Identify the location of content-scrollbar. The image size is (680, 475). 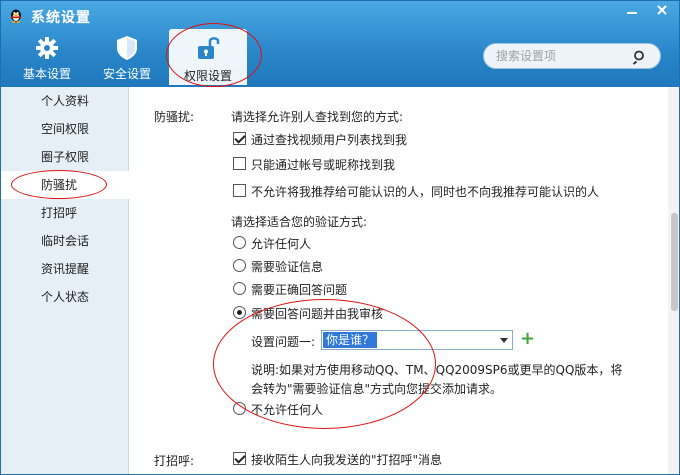
(673, 280).